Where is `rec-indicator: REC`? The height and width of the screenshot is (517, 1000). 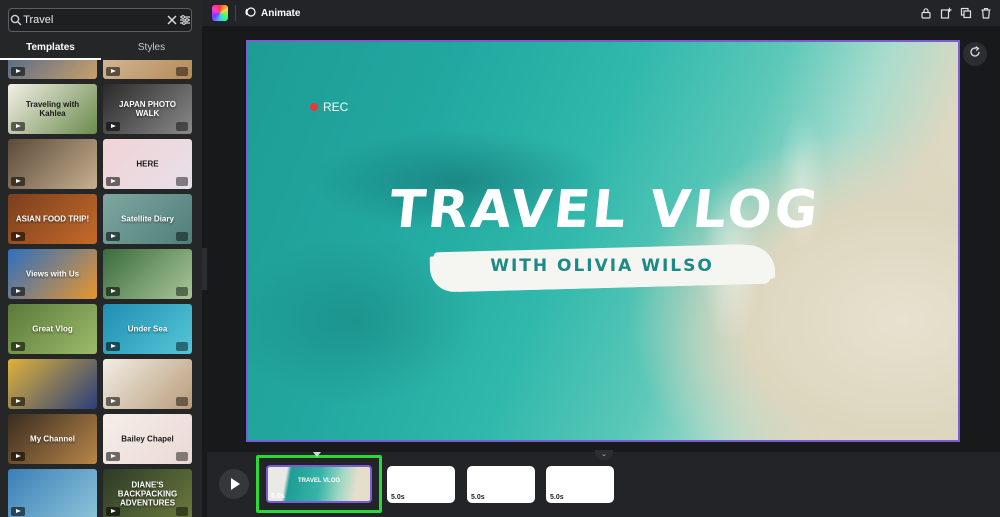 rec-indicator: REC is located at coordinates (329, 107).